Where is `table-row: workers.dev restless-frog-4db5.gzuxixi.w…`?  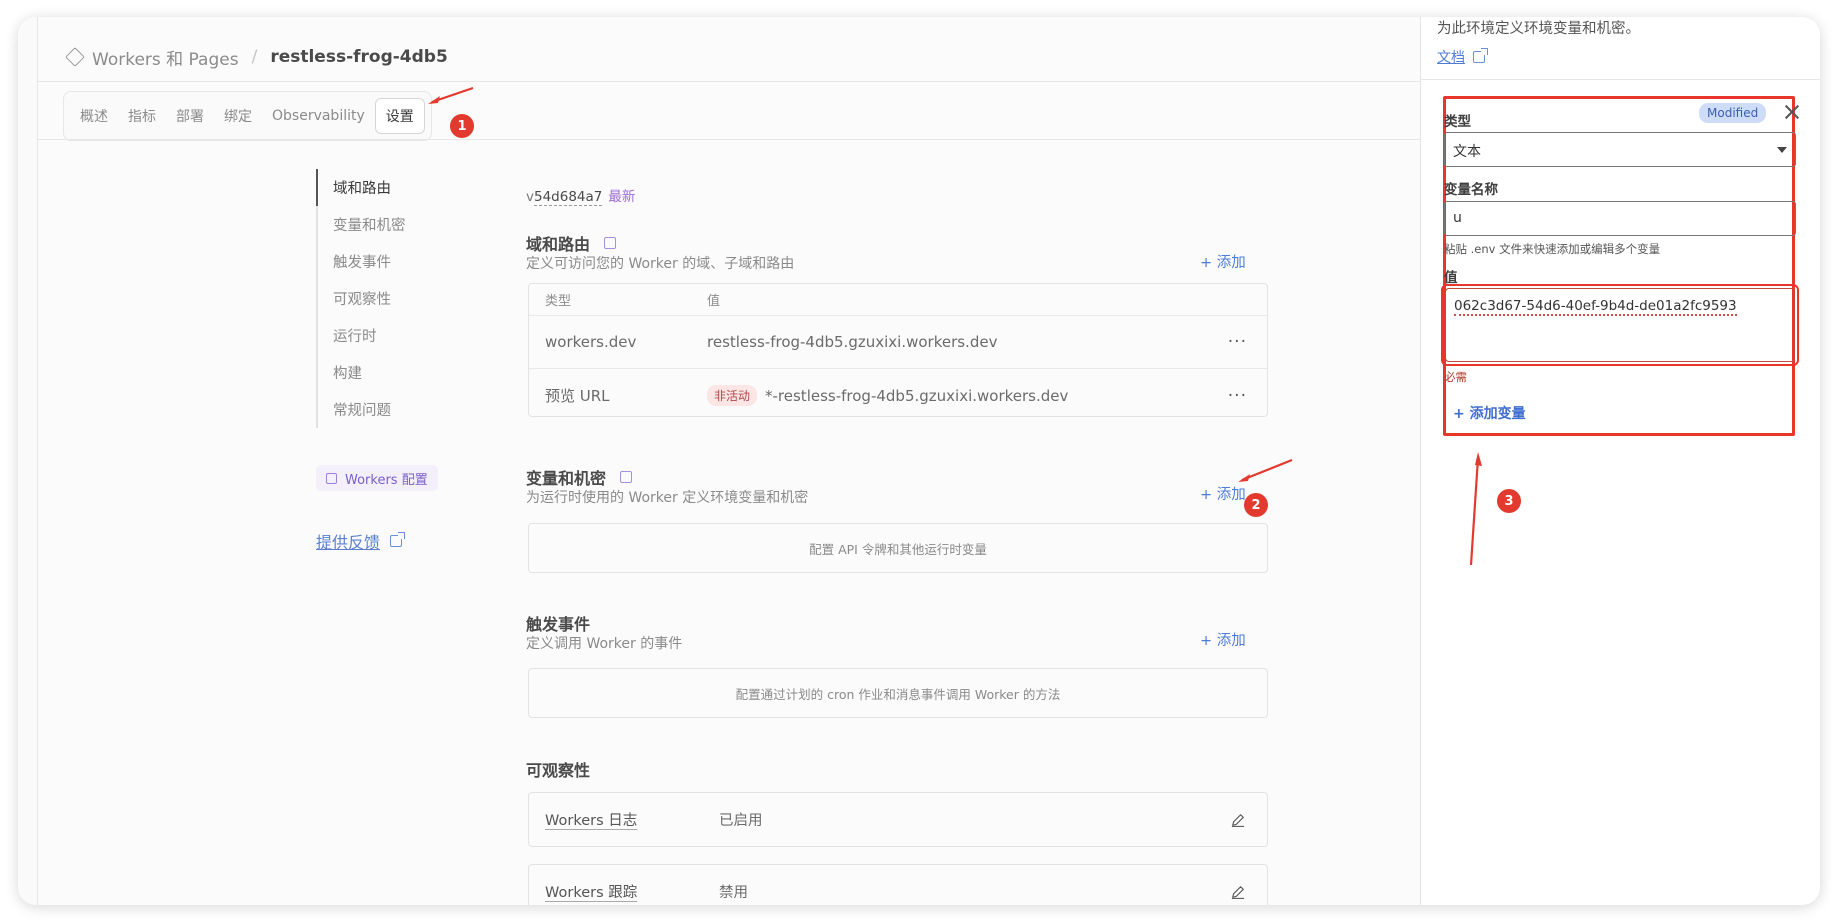
table-row: workers.dev restless-frog-4db5.gzuxixi.w… is located at coordinates (898, 342).